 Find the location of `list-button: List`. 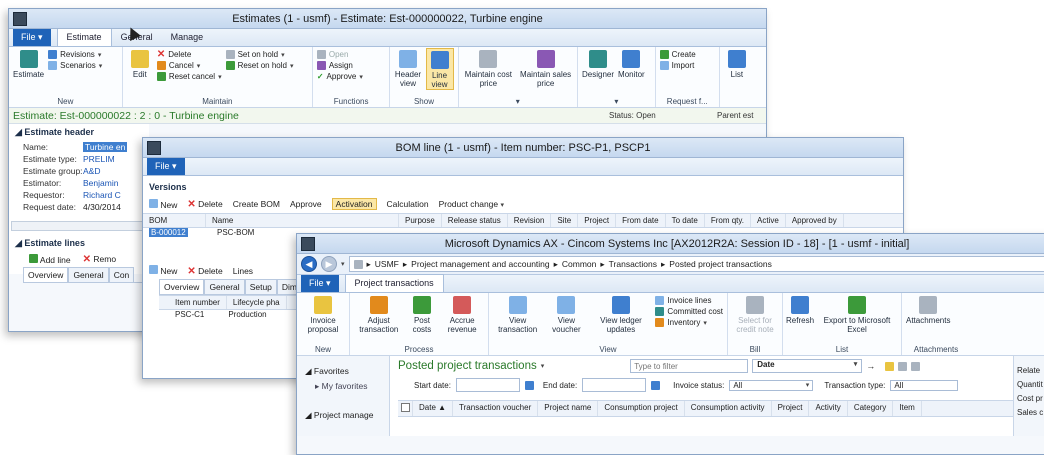

list-button: List is located at coordinates (737, 63).